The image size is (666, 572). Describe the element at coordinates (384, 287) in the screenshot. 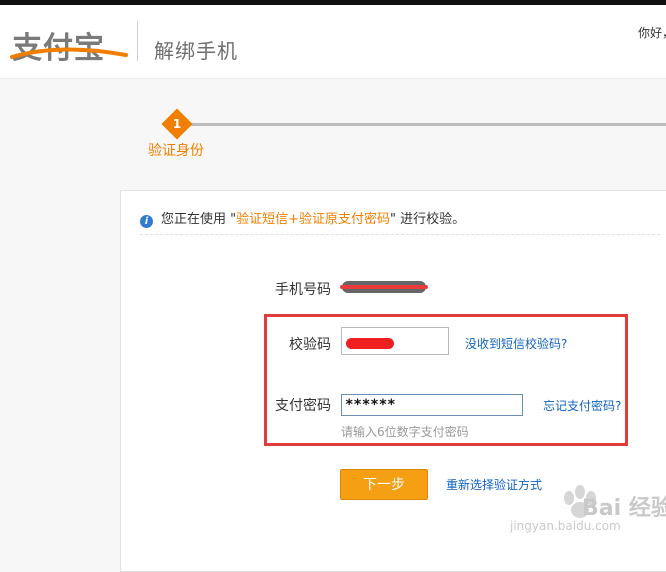

I see `phone-redaction-mark` at that location.